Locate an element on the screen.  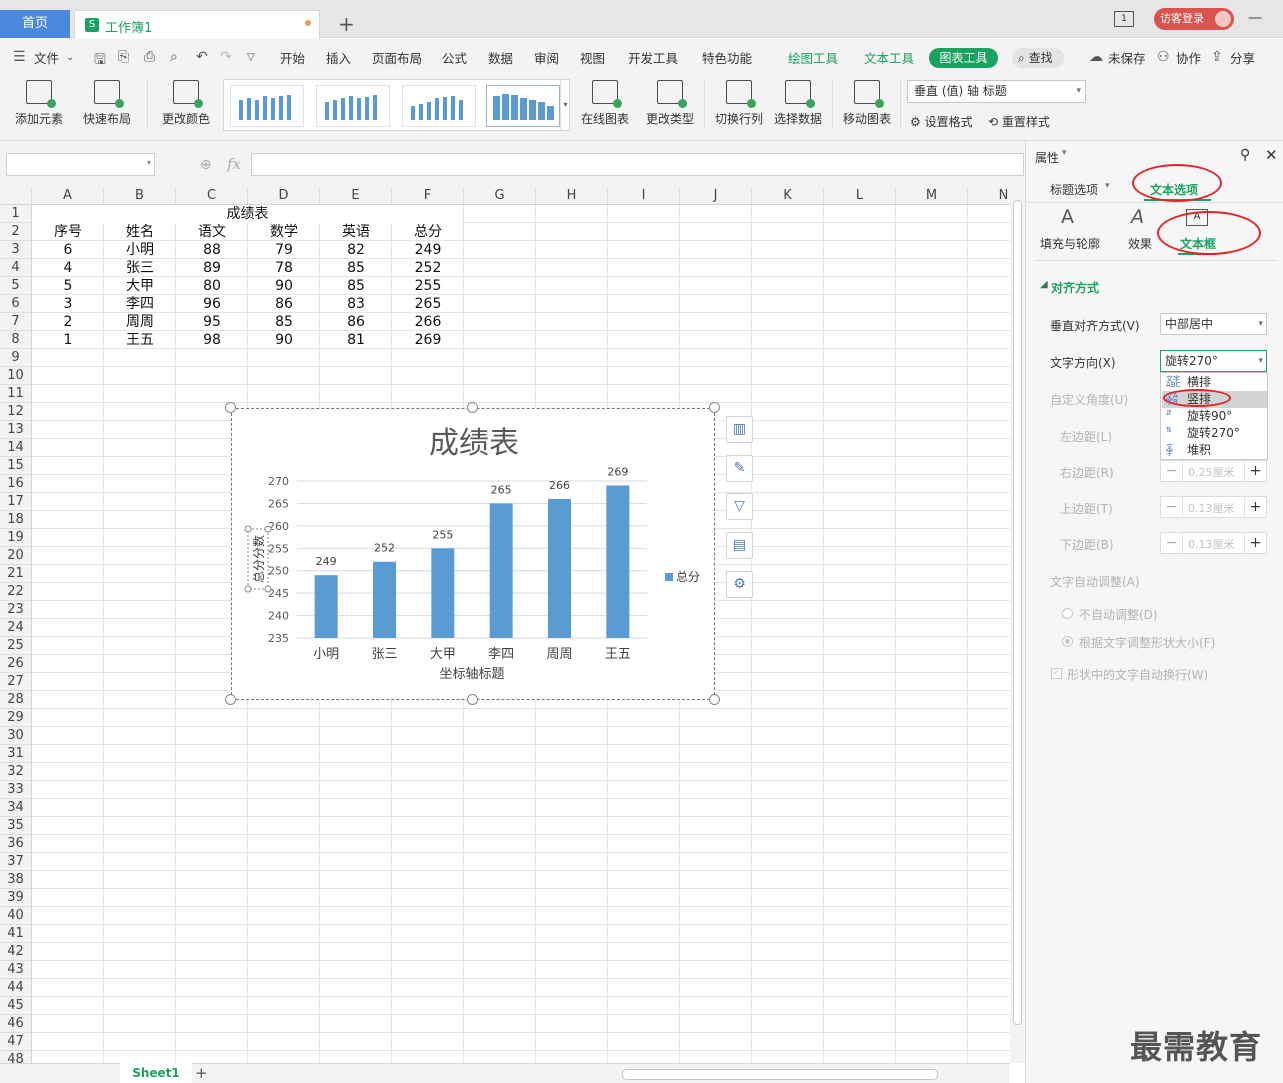
menu-chart-tools: 图表工具 is located at coordinates (963, 58).